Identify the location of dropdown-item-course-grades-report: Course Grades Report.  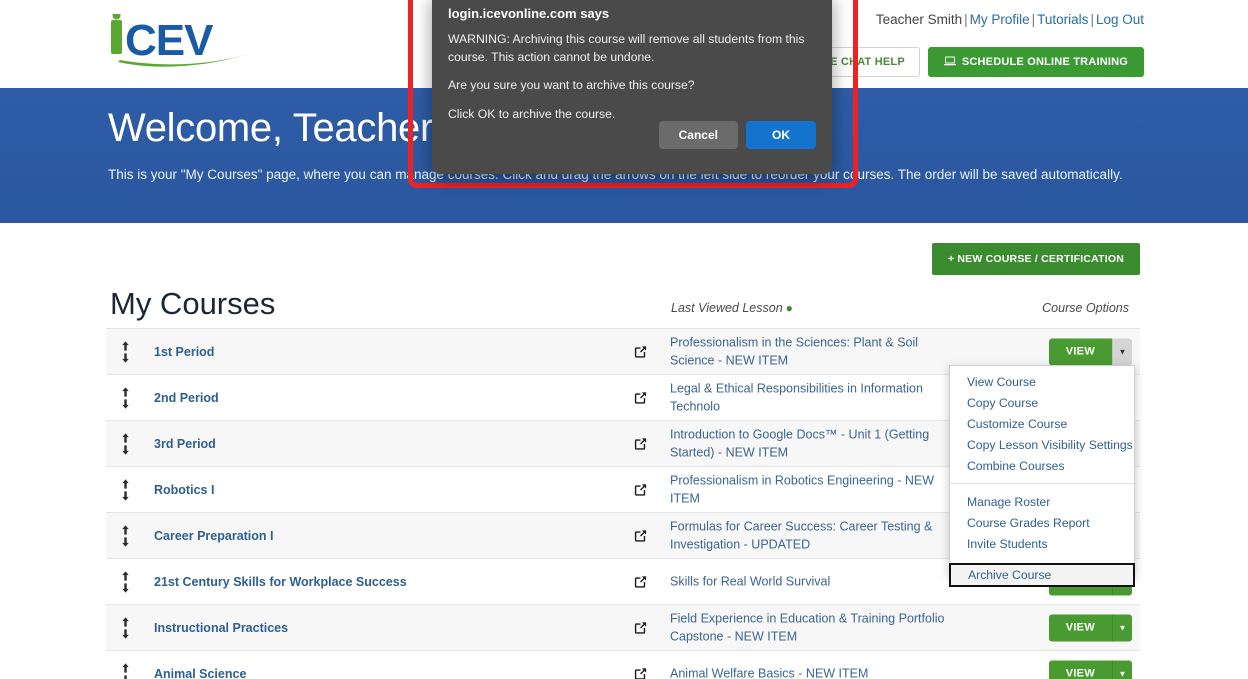
(1042, 522).